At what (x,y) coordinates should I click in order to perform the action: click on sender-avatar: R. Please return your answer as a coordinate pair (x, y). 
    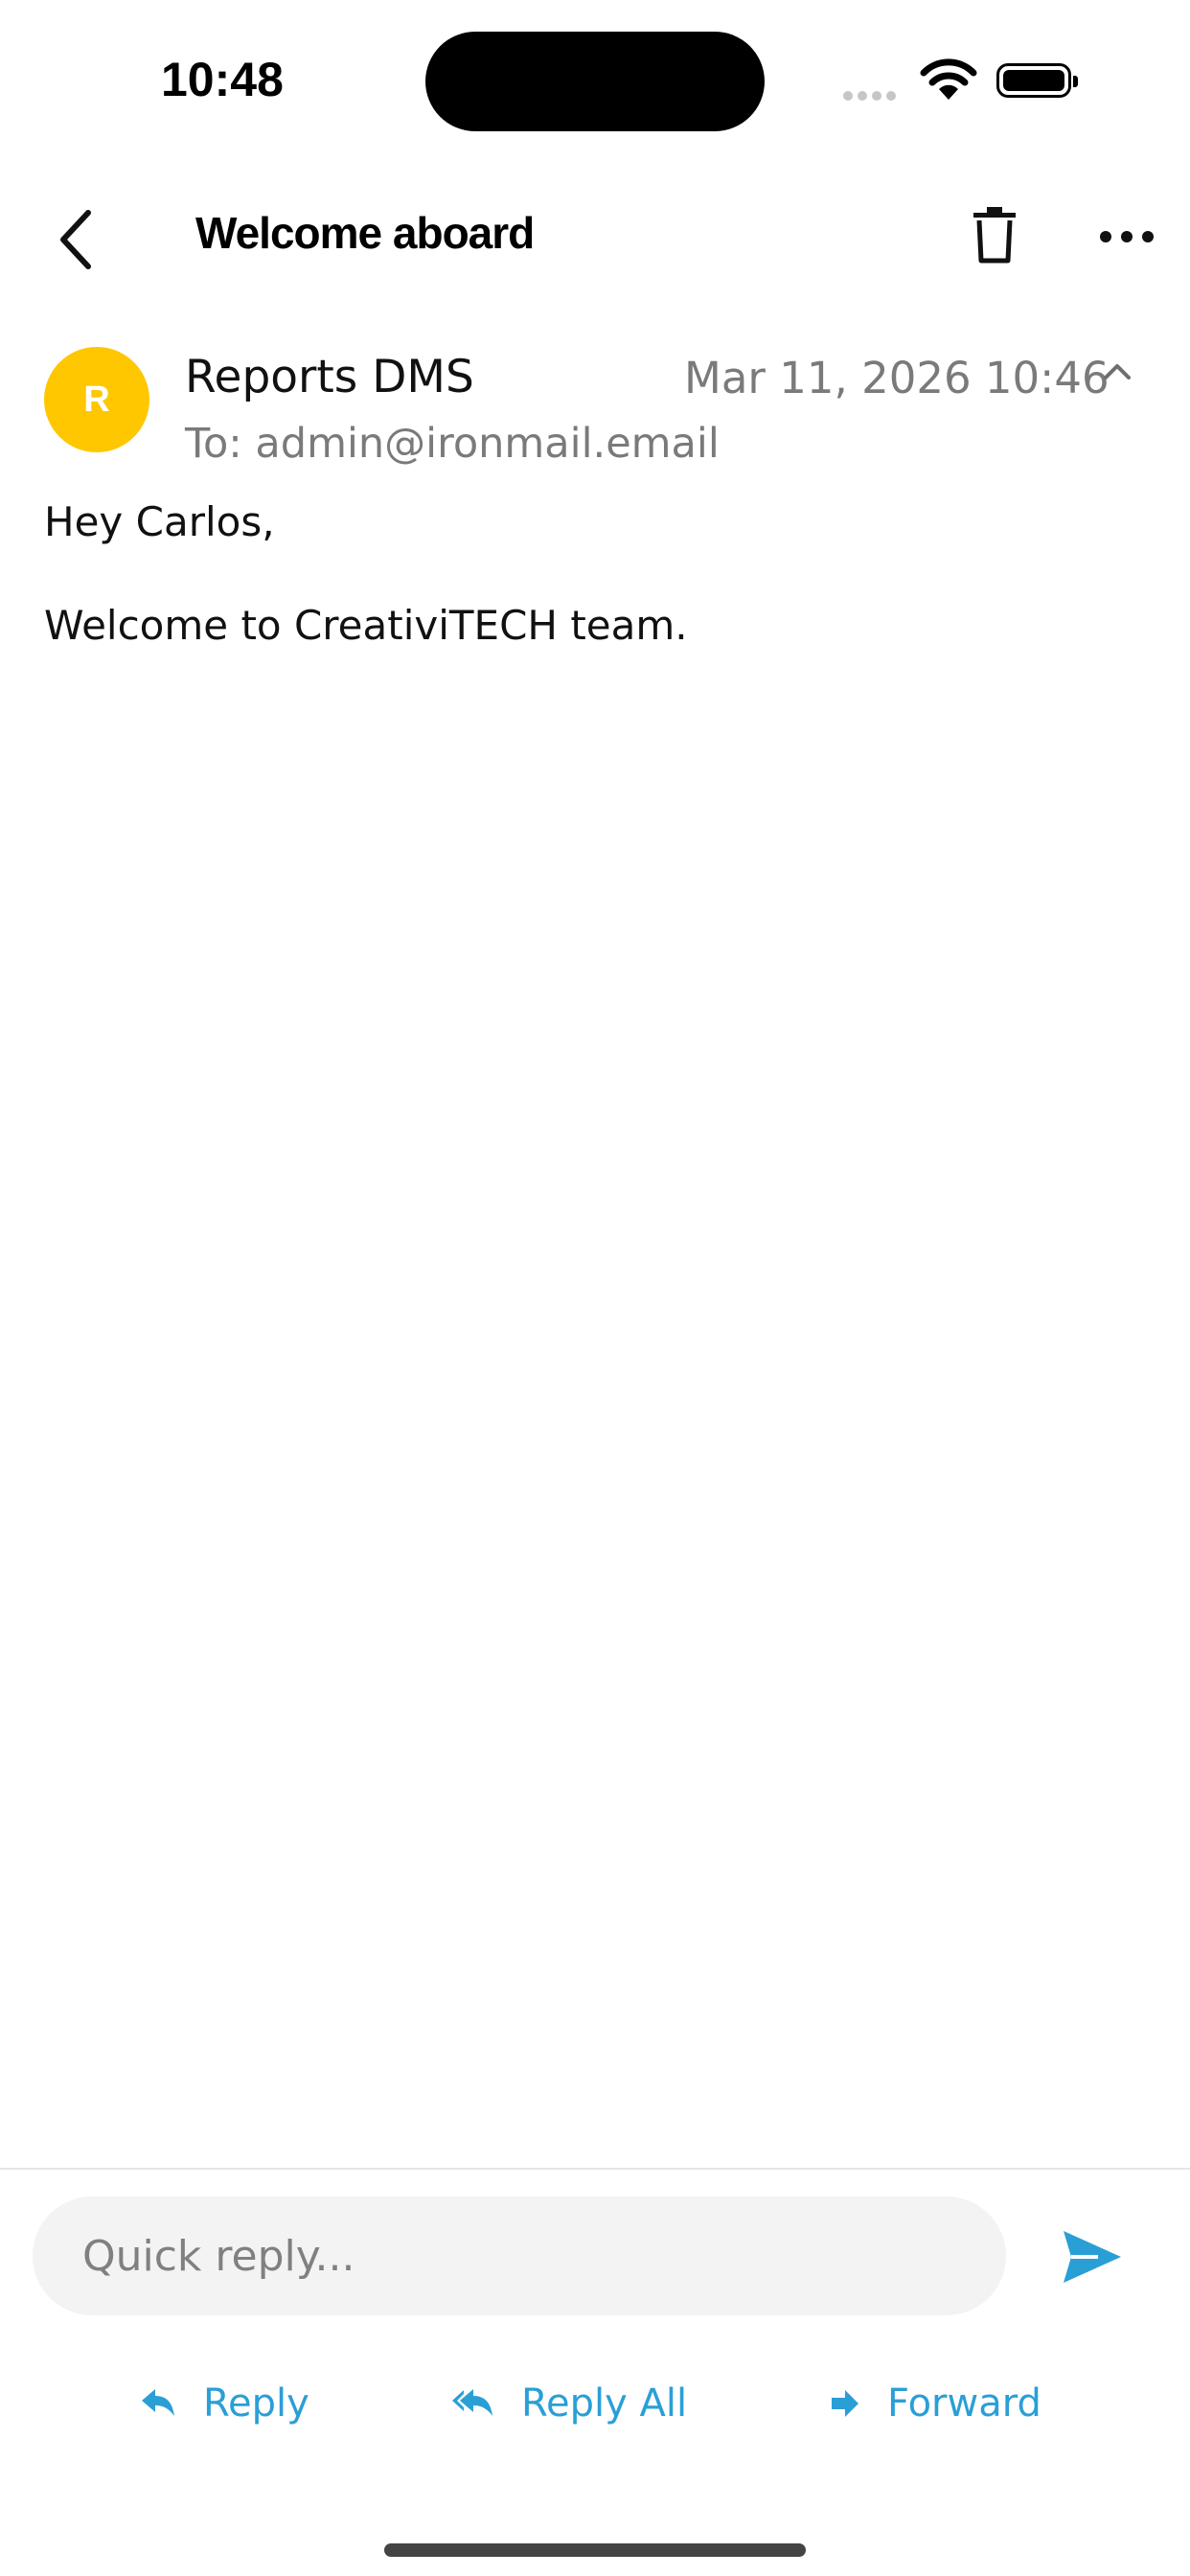
    Looking at the image, I should click on (97, 399).